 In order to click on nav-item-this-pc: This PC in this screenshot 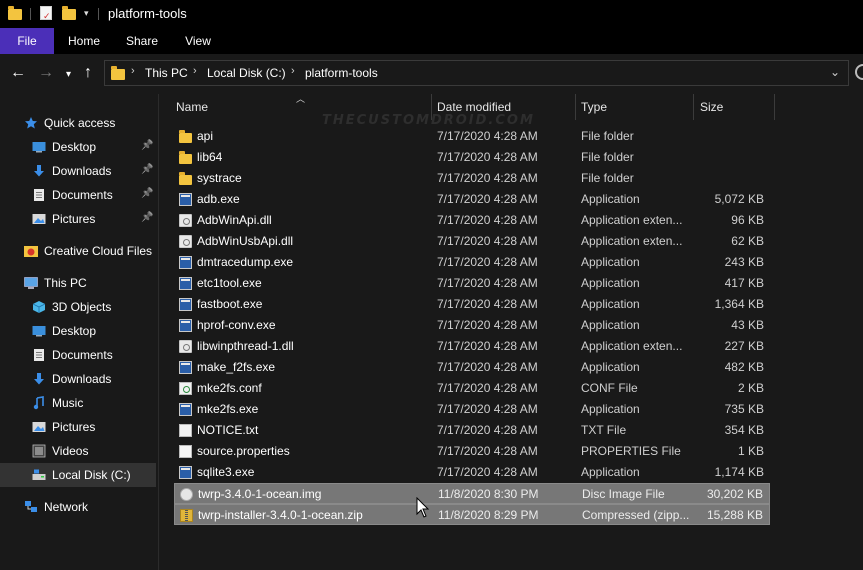, I will do `click(78, 283)`.